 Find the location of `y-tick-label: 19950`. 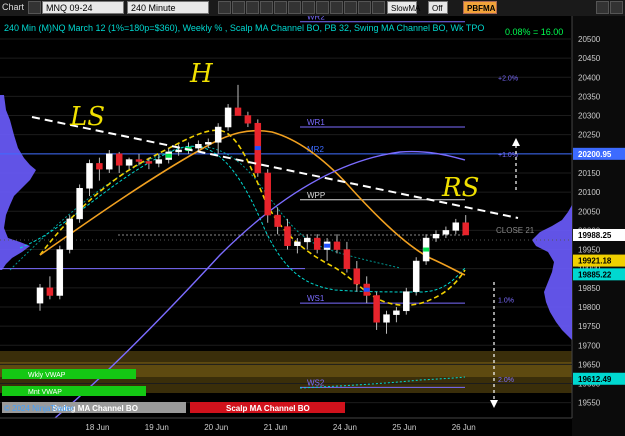

y-tick-label: 19950 is located at coordinates (589, 250).